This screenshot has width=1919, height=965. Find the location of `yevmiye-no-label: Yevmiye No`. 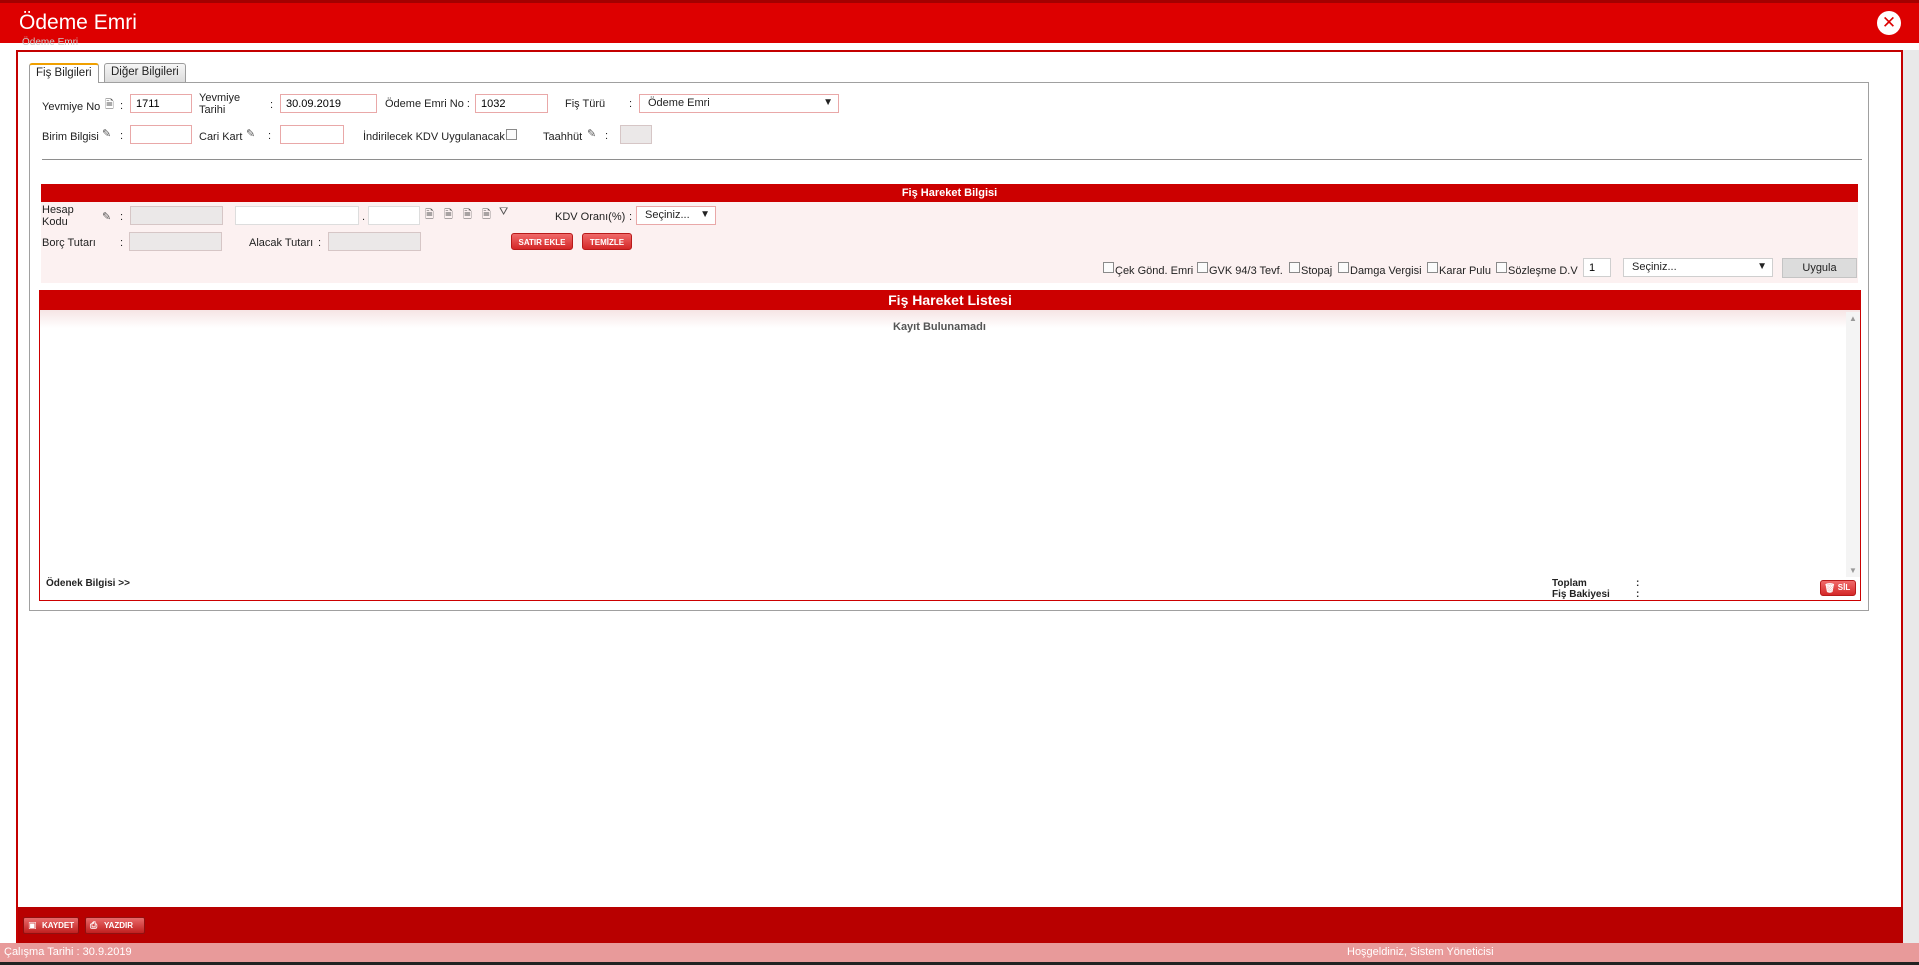

yevmiye-no-label: Yevmiye No is located at coordinates (71, 107).